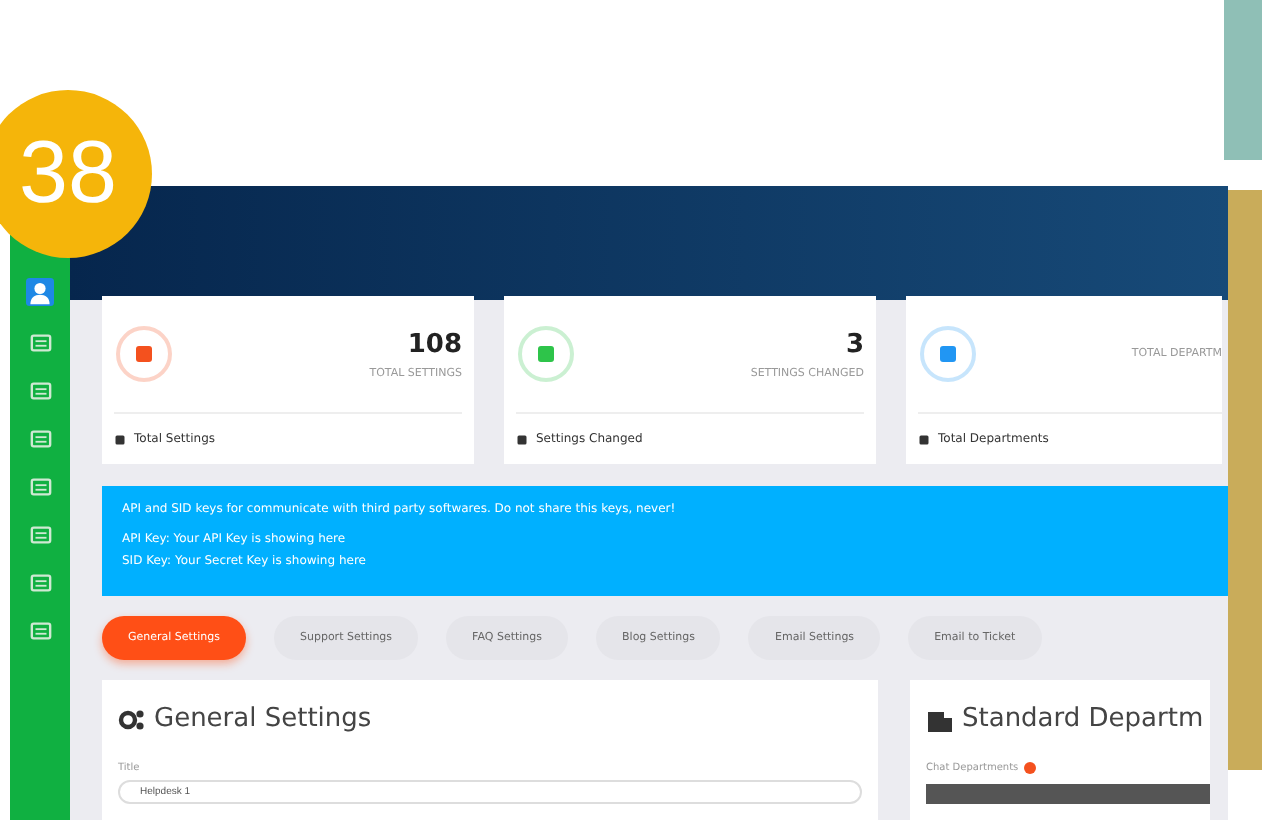 Image resolution: width=1262 pixels, height=820 pixels. I want to click on user-avatar-icon, so click(40, 292).